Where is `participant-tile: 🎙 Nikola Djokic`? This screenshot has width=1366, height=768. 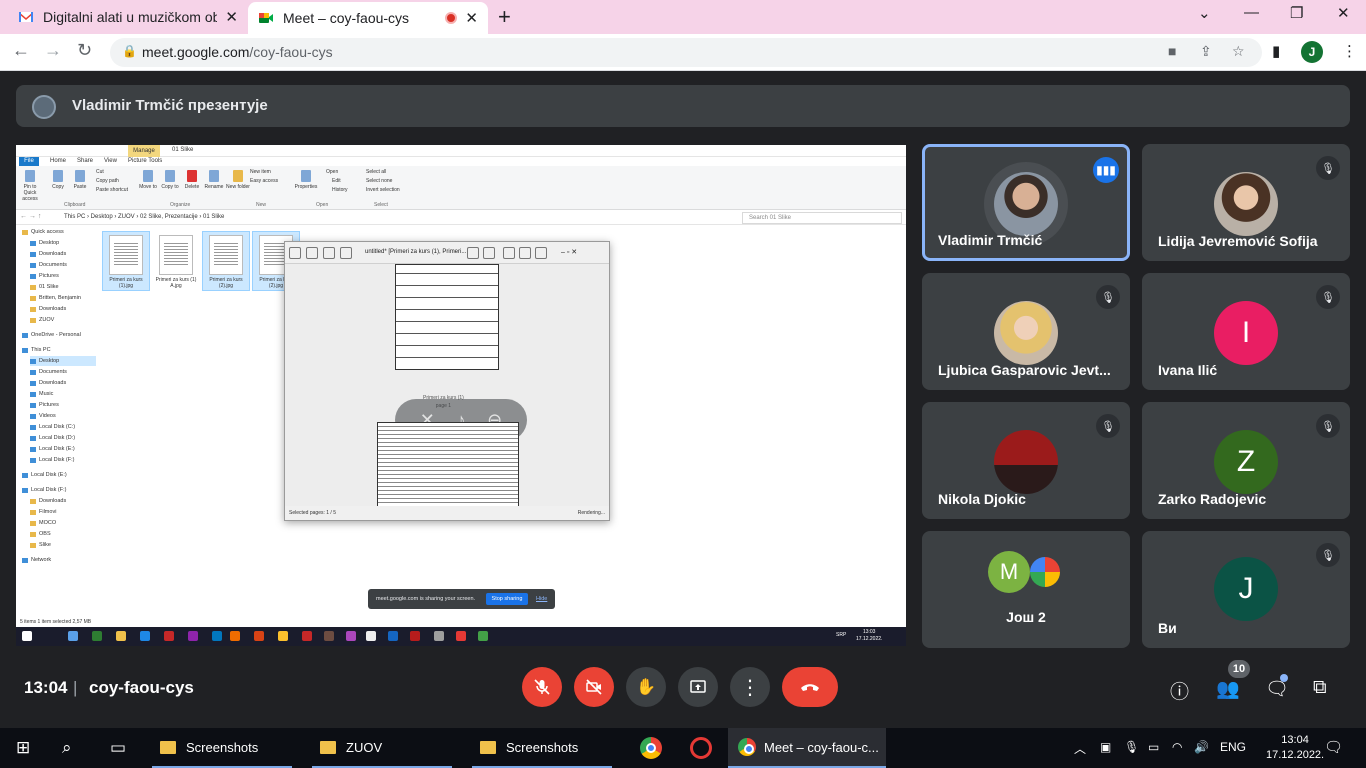 participant-tile: 🎙 Nikola Djokic is located at coordinates (1026, 460).